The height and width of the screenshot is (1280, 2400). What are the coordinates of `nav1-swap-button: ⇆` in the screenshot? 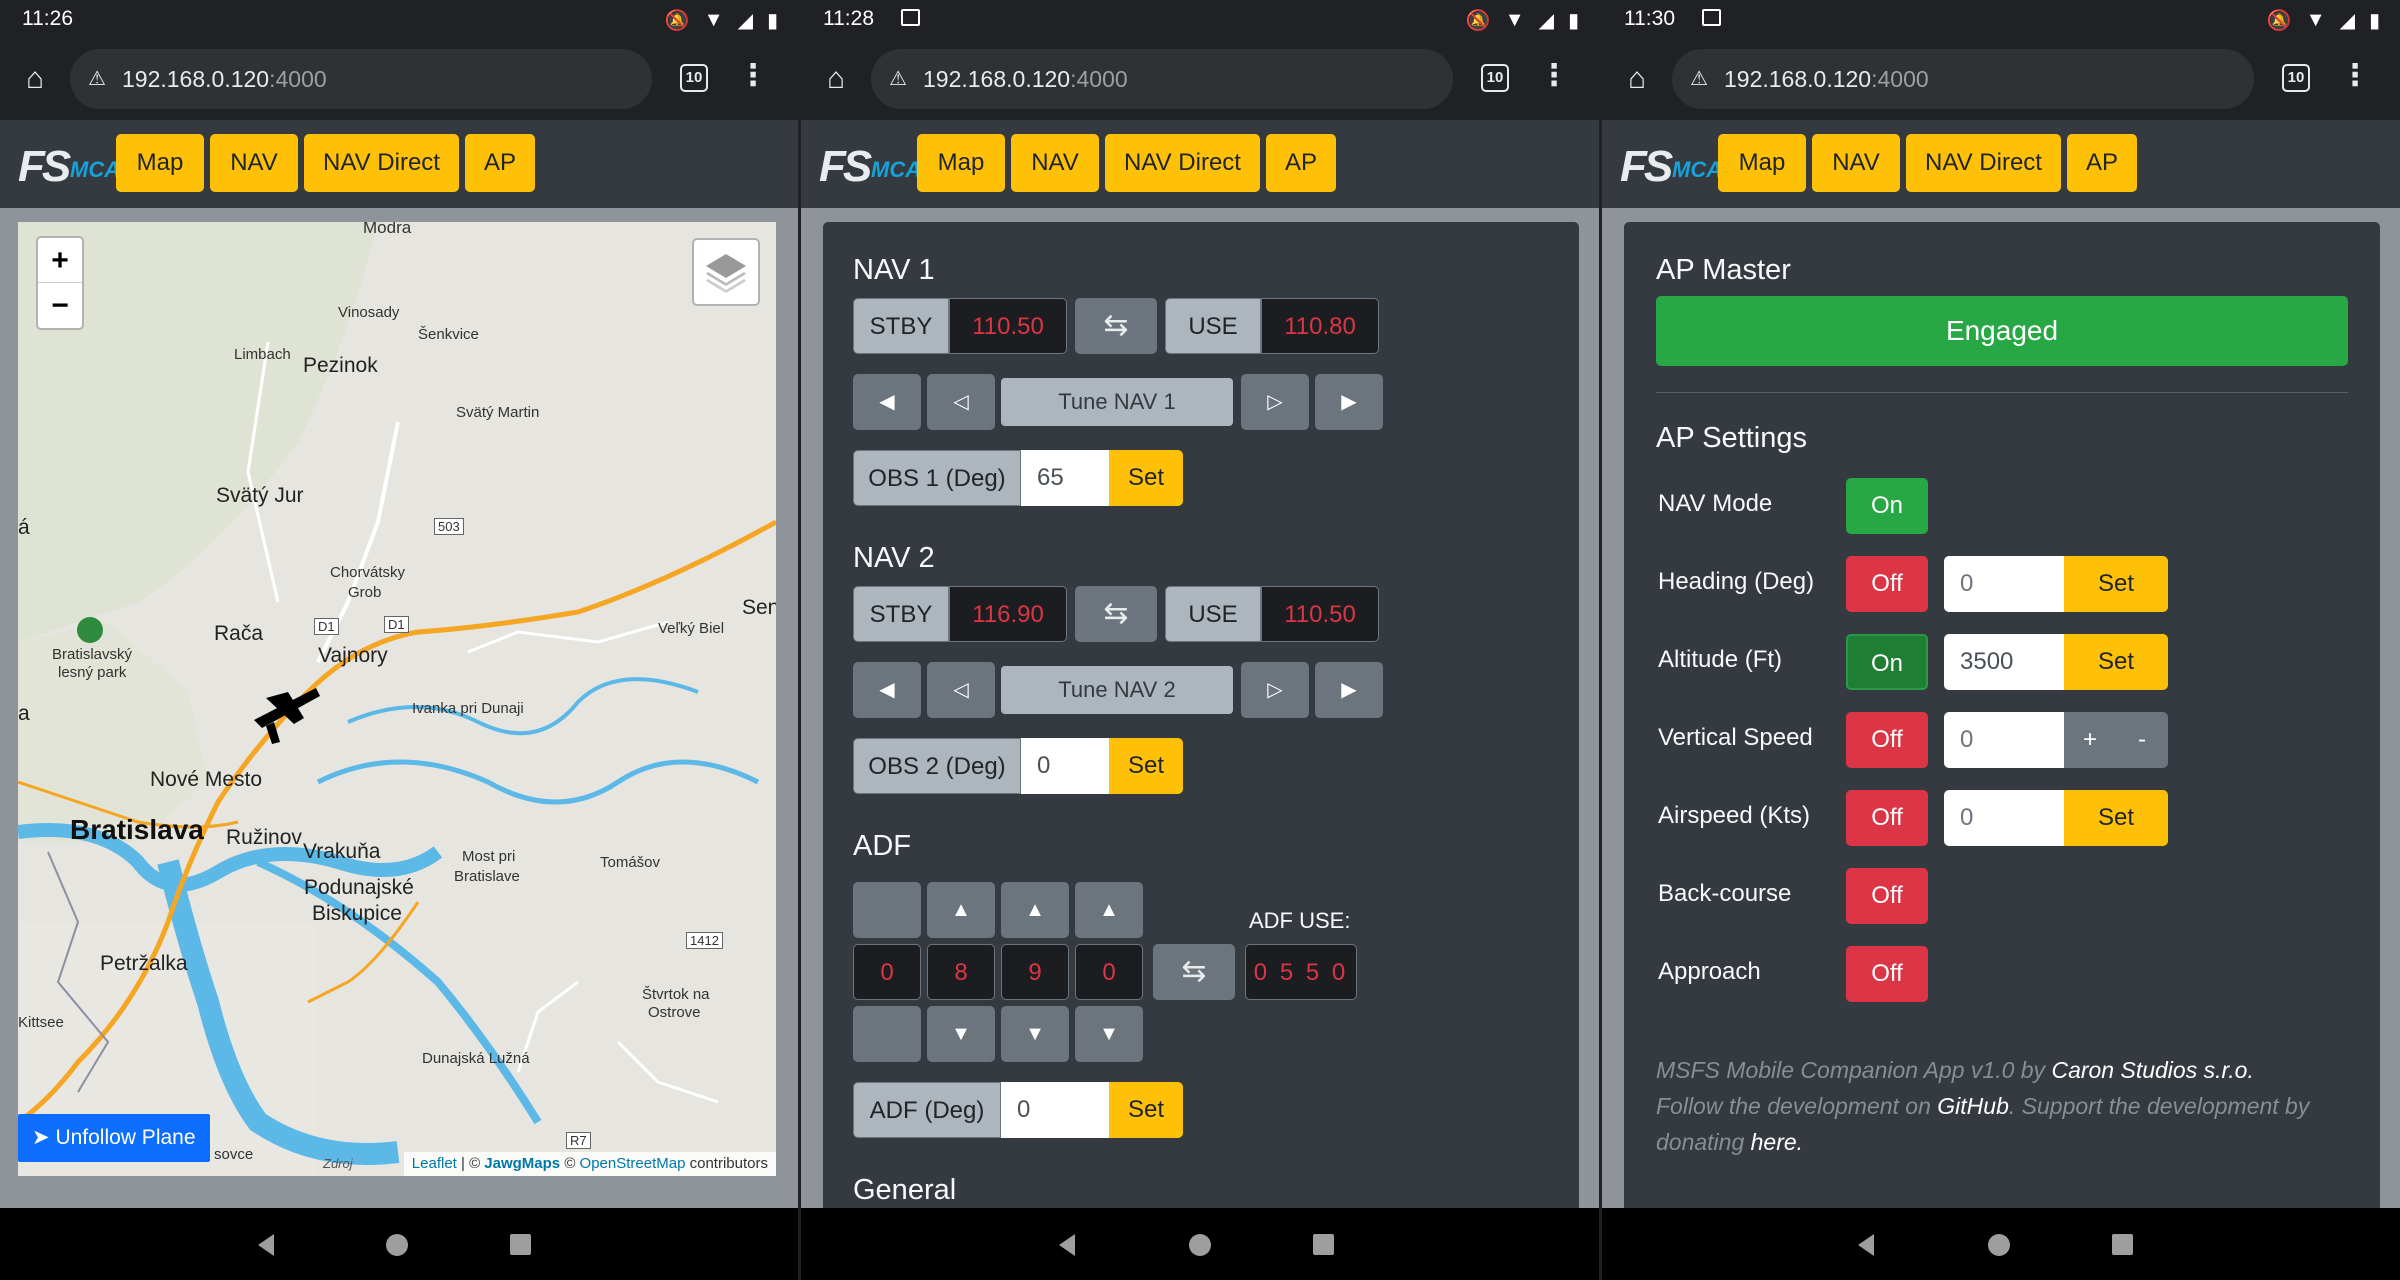 It's located at (1116, 326).